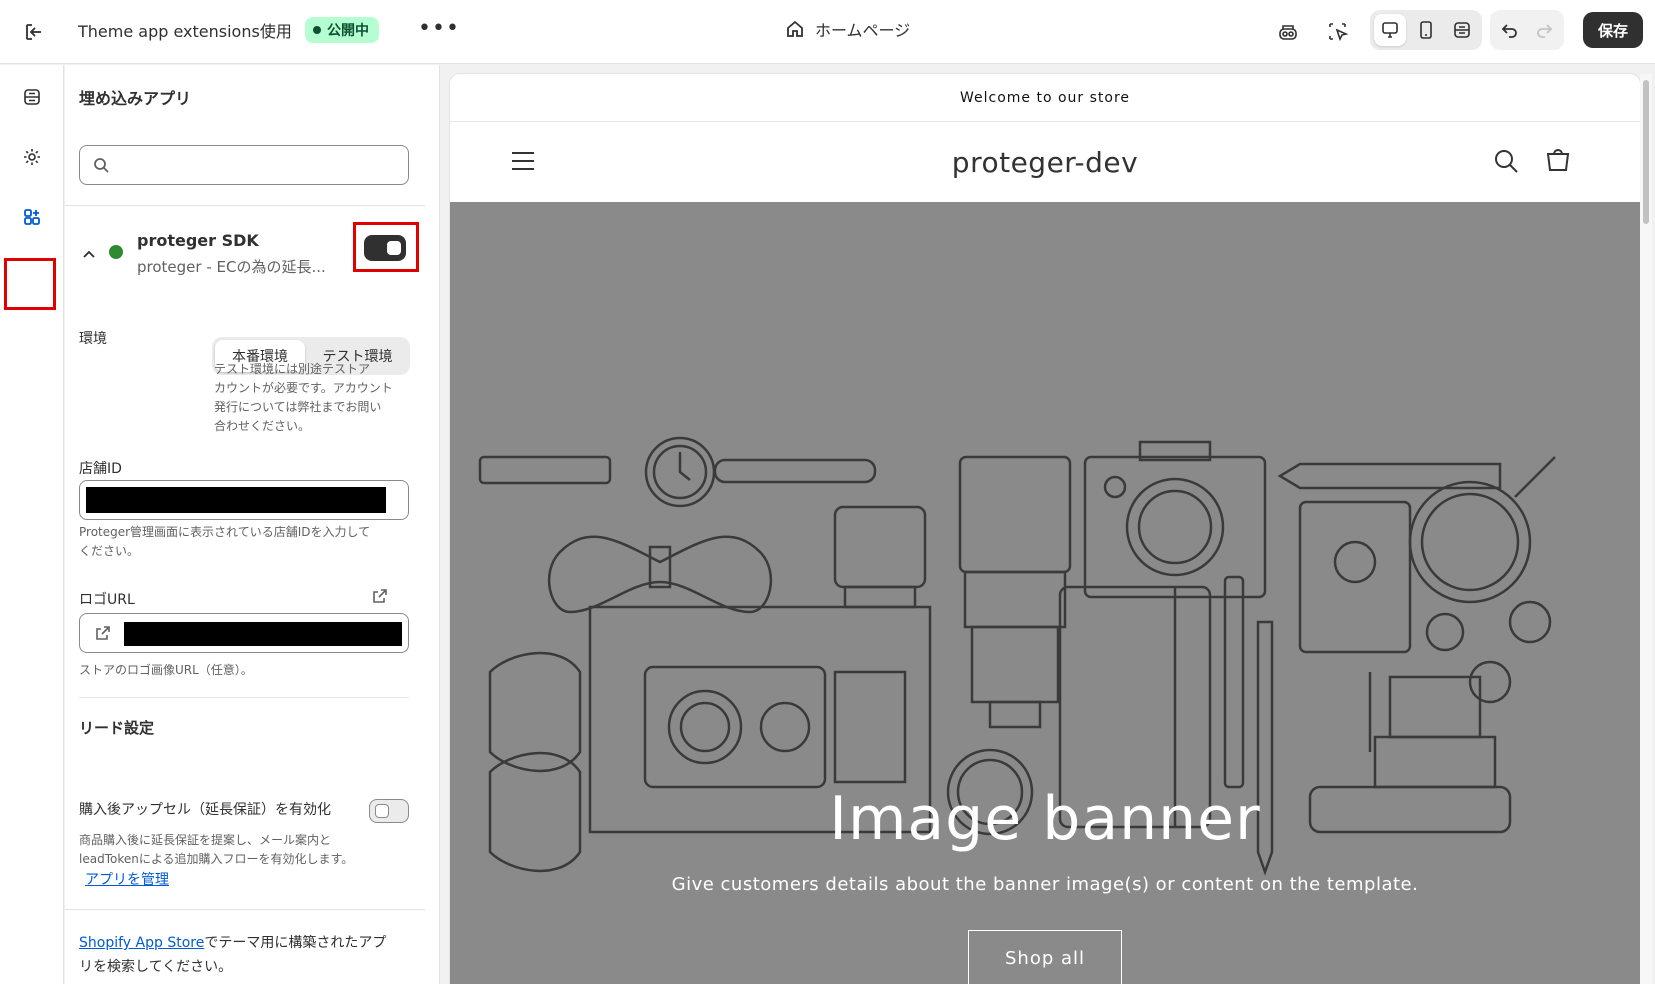  Describe the element at coordinates (1045, 98) in the screenshot. I see `announcement-bar: Welcome to our store` at that location.